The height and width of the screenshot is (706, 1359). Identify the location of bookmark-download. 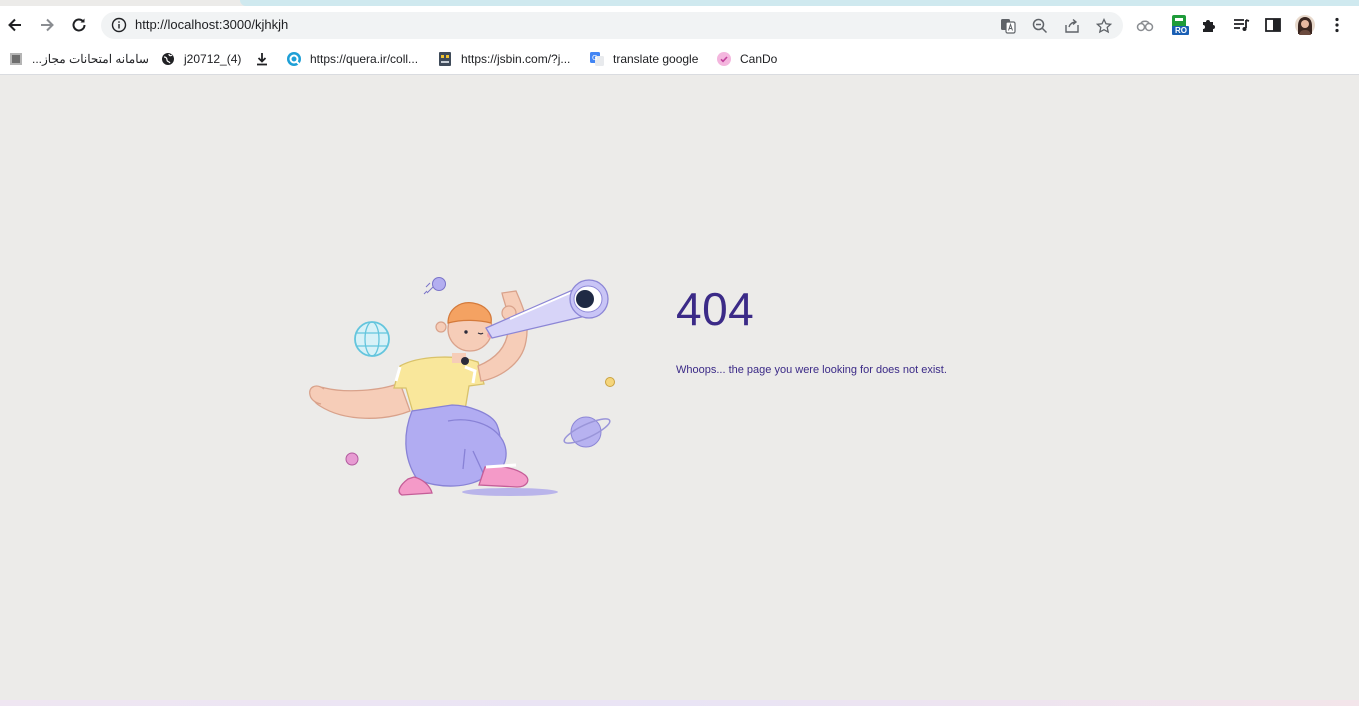
(266, 59).